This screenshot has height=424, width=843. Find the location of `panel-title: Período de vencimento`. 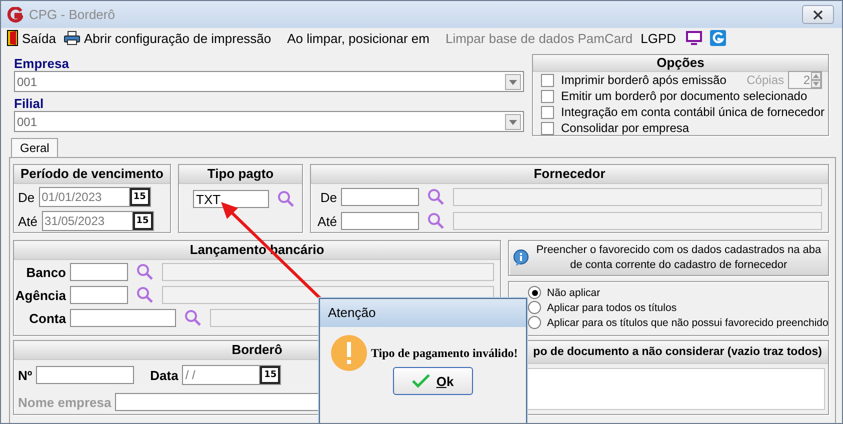

panel-title: Período de vencimento is located at coordinates (92, 174).